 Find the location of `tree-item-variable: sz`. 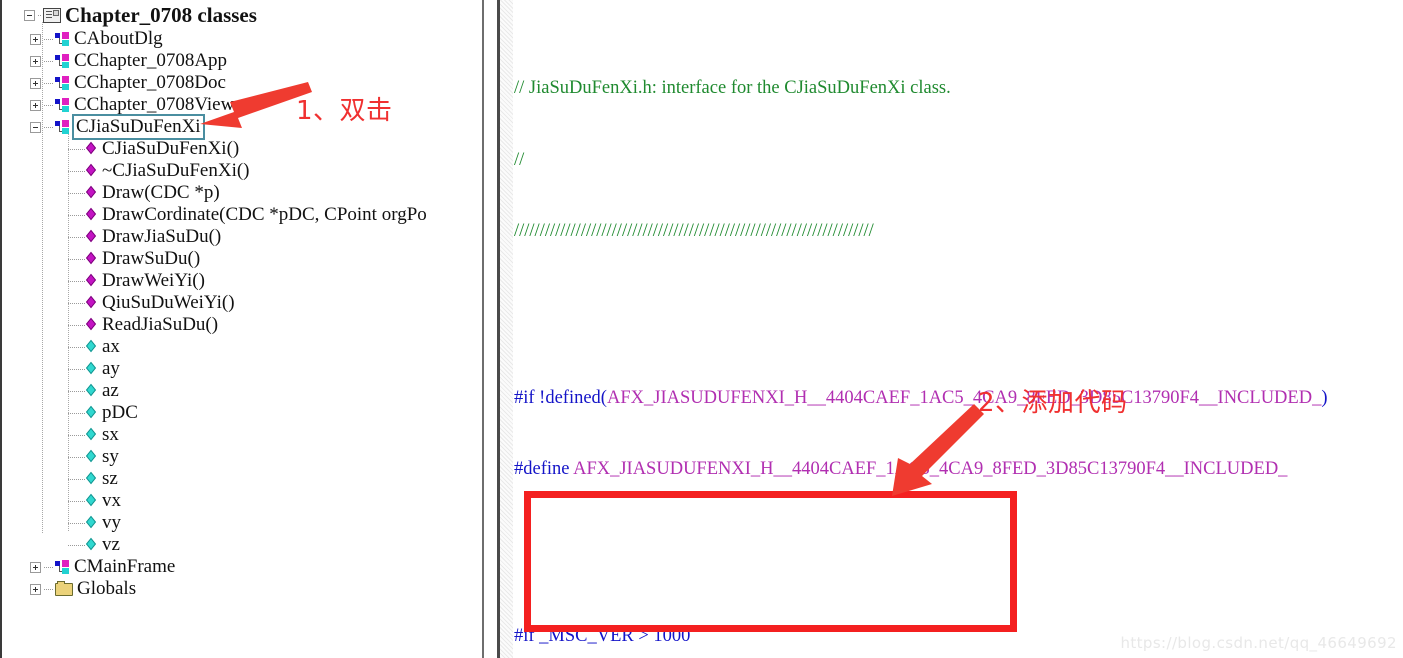

tree-item-variable: sz is located at coordinates (242, 479).